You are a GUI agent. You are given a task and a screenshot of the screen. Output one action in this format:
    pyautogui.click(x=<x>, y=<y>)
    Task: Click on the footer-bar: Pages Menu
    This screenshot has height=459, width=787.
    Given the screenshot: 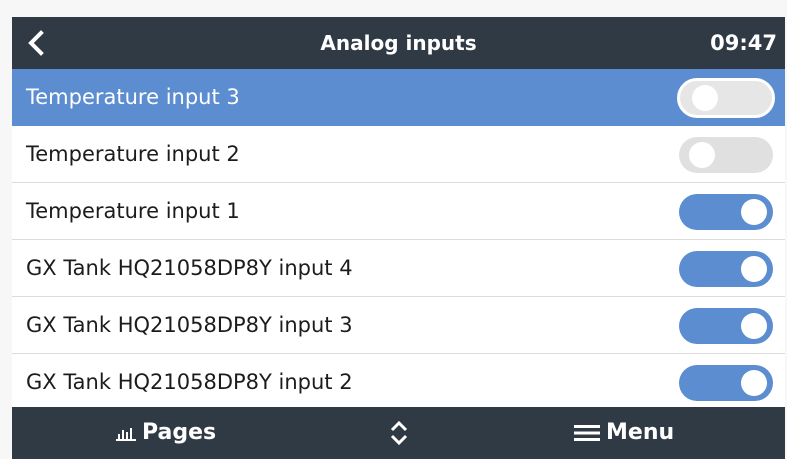 What is the action you would take?
    pyautogui.click(x=398, y=433)
    